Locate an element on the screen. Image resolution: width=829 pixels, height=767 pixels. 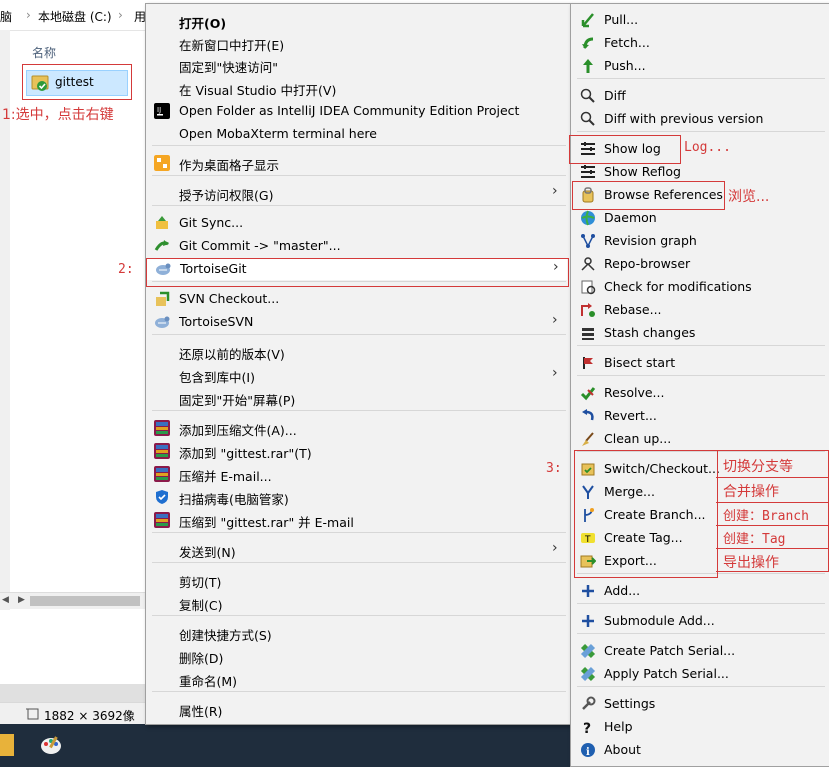
git-menu-item-about: i About is located at coordinates (700, 750).